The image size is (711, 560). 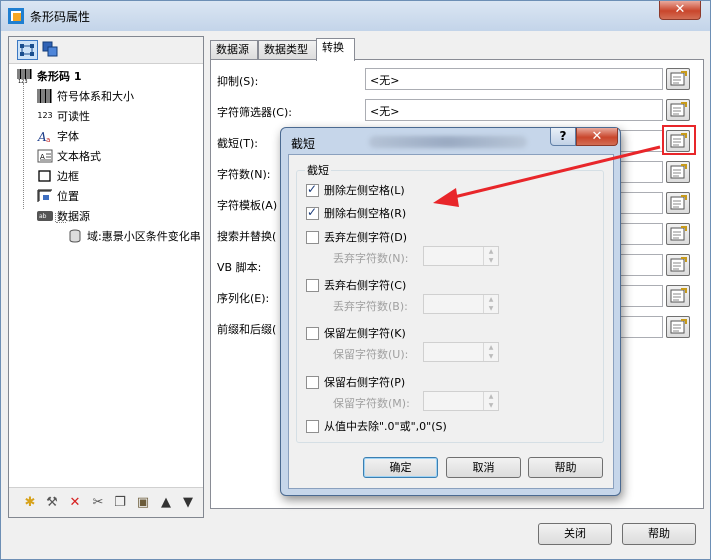 What do you see at coordinates (365, 285) in the screenshot?
I see `checkbox-label: 丢弃右侧字符(C)` at bounding box center [365, 285].